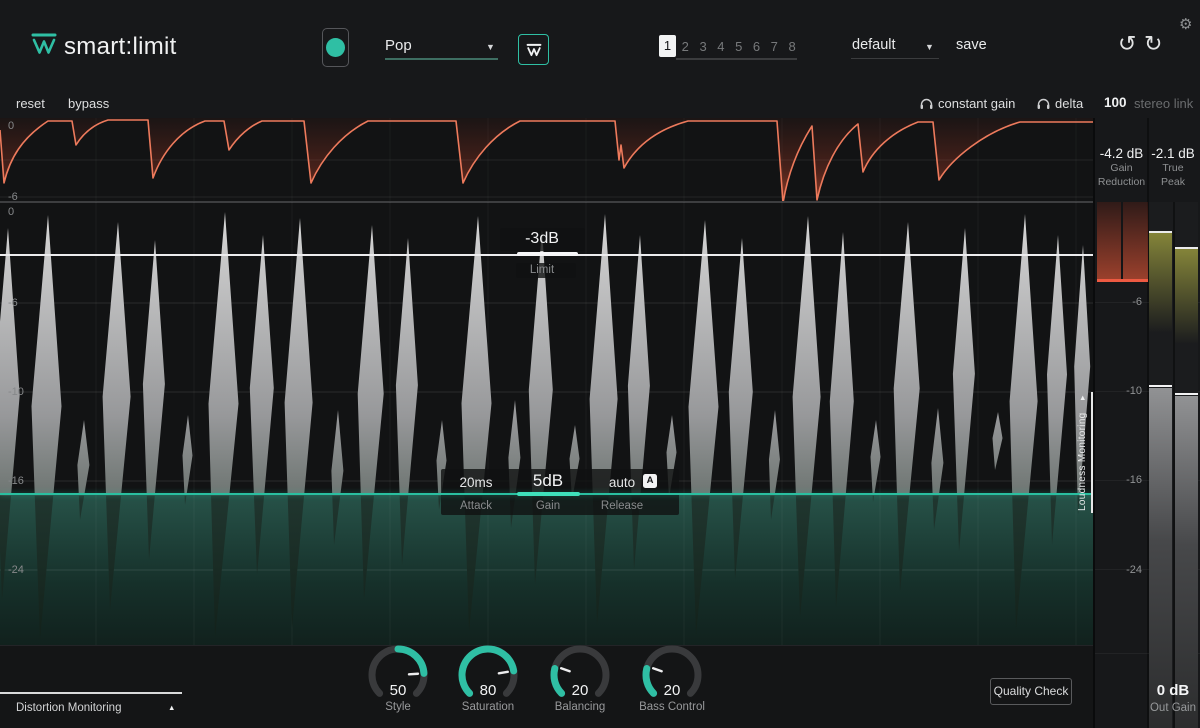  What do you see at coordinates (1121, 153) in the screenshot?
I see `gain-reduction-value: -4.2 dB` at bounding box center [1121, 153].